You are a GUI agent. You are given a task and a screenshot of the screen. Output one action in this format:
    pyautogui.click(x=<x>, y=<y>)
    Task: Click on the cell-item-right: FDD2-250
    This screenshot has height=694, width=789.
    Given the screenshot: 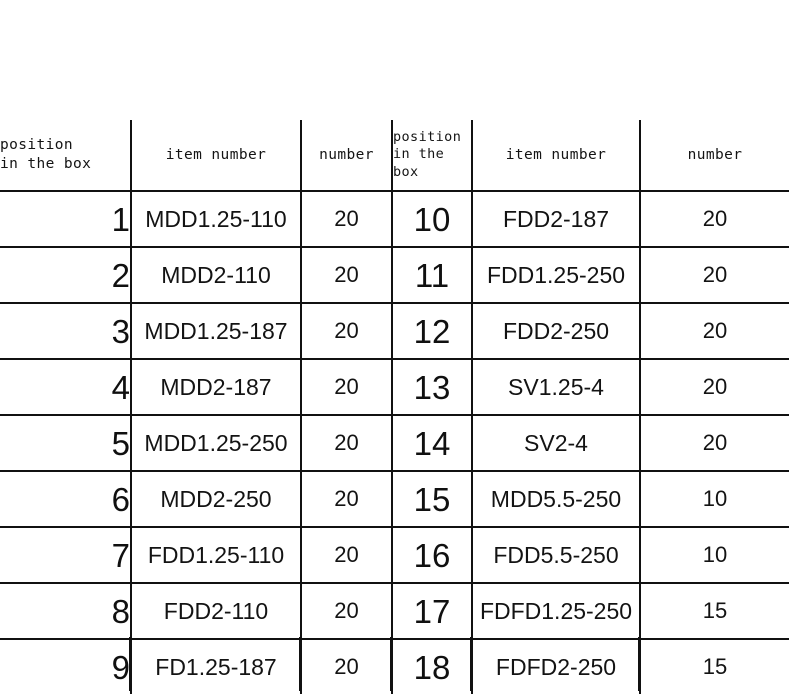 What is the action you would take?
    pyautogui.click(x=556, y=331)
    